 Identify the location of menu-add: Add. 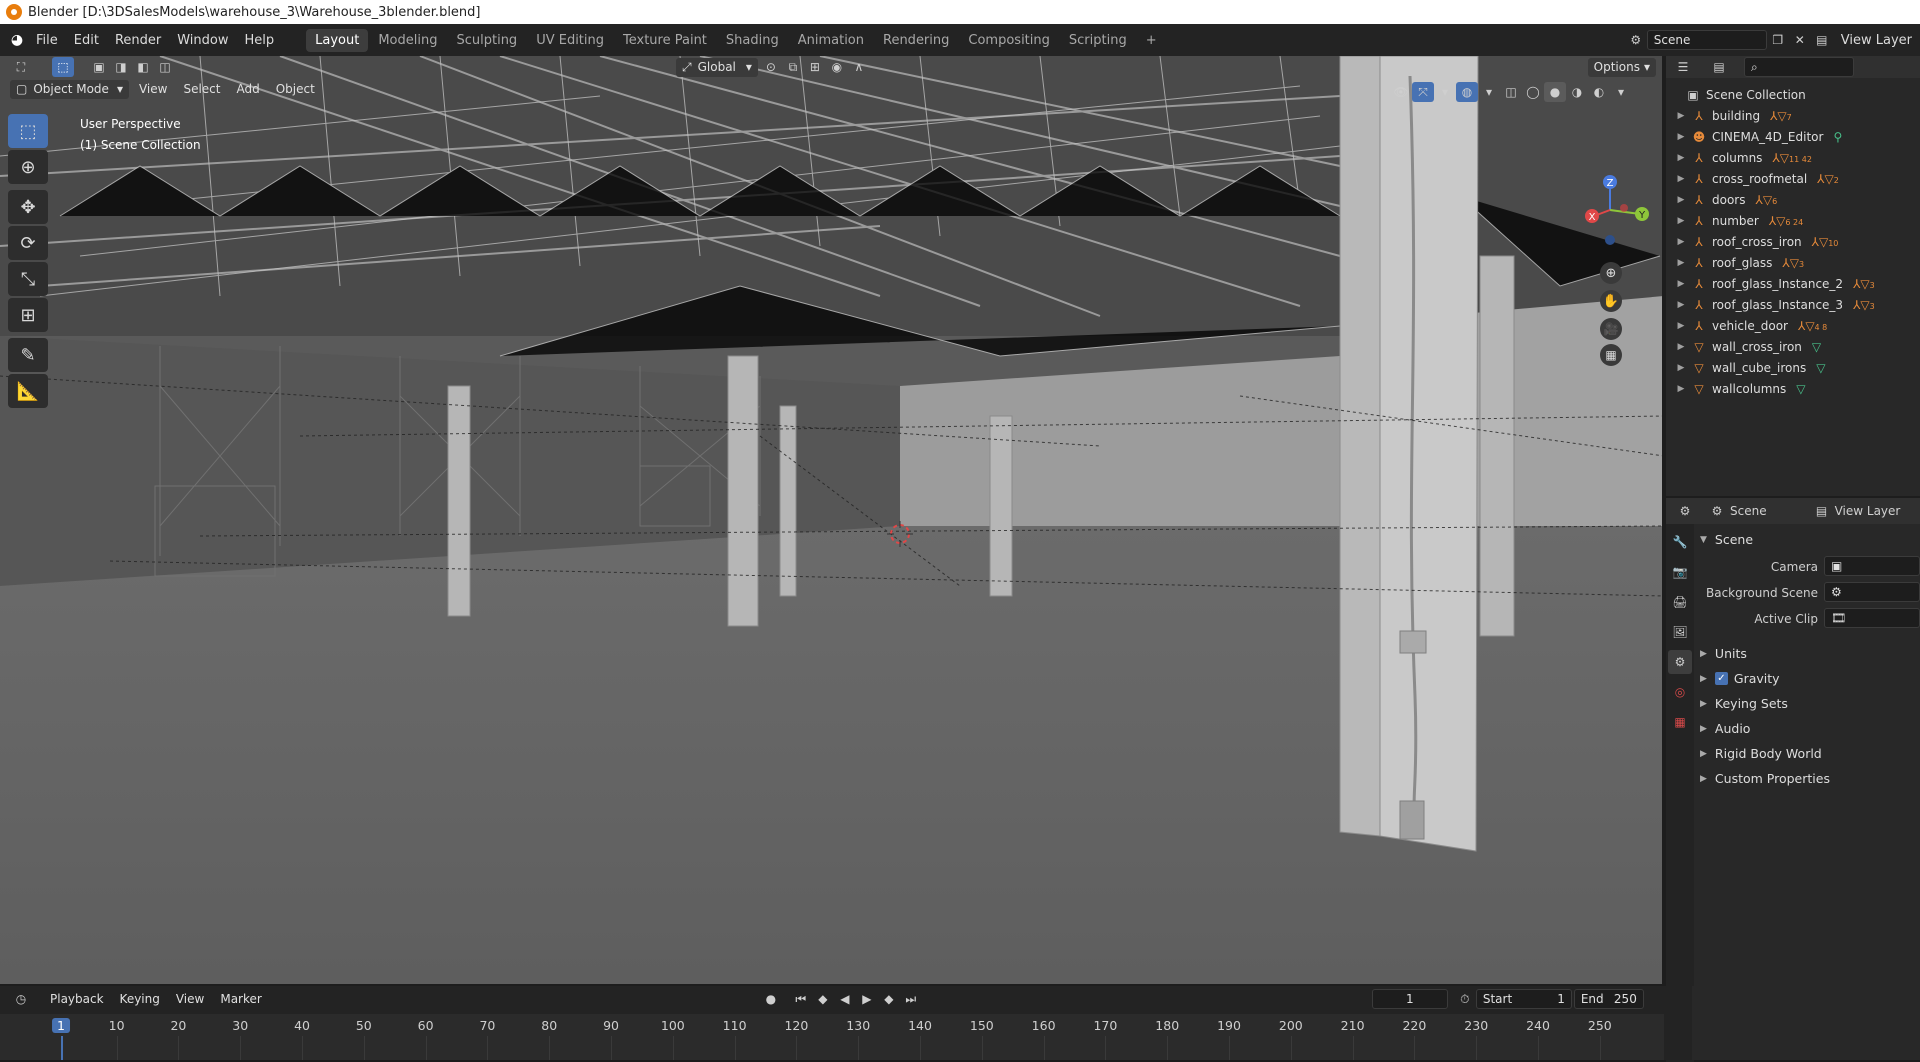
(247, 89).